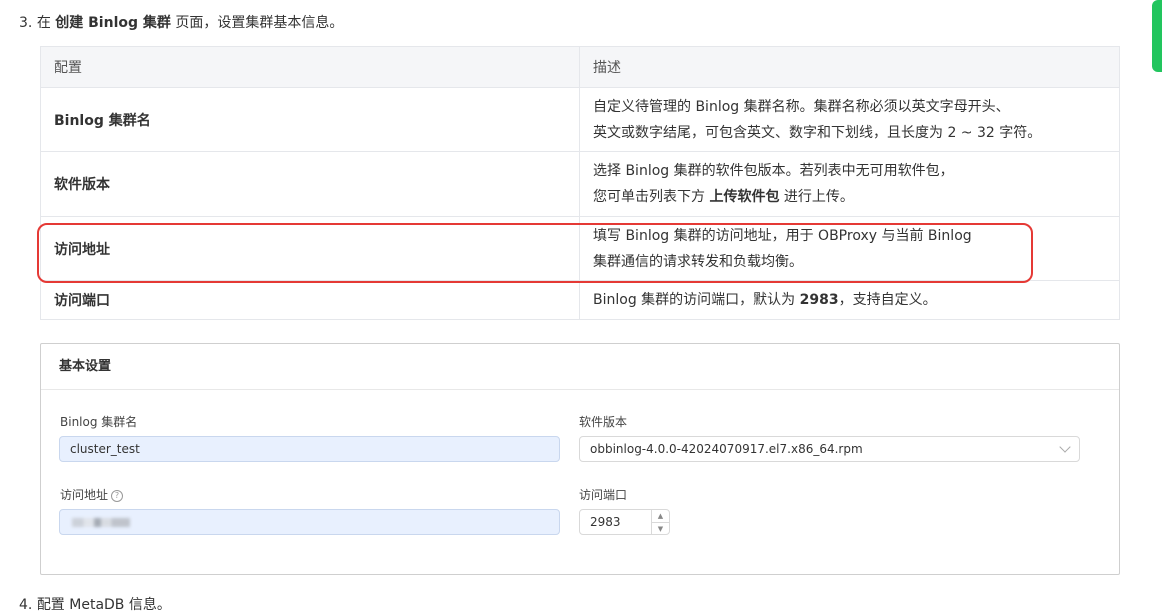  Describe the element at coordinates (310, 300) in the screenshot. I see `row-name: 访问端口` at that location.